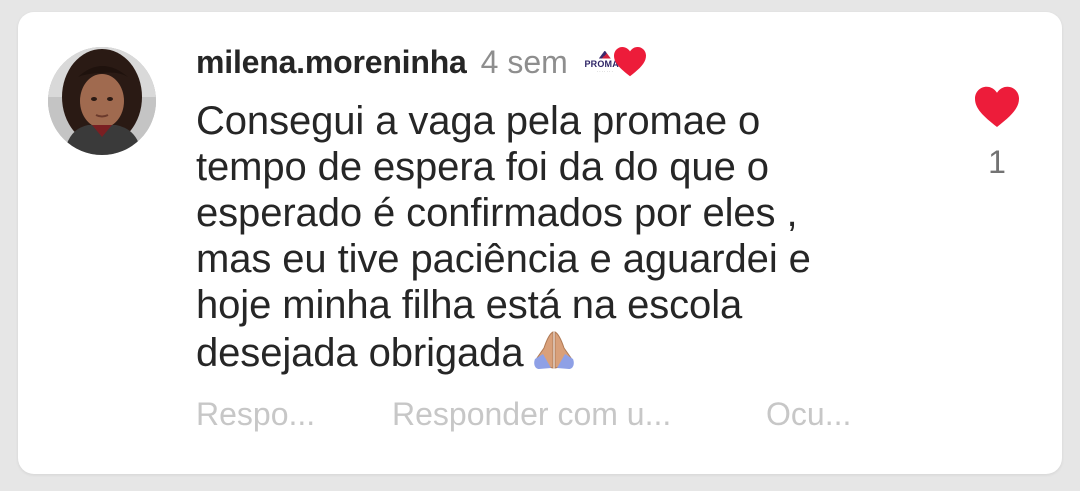  What do you see at coordinates (629, 62) in the screenshot?
I see `heart-icon` at bounding box center [629, 62].